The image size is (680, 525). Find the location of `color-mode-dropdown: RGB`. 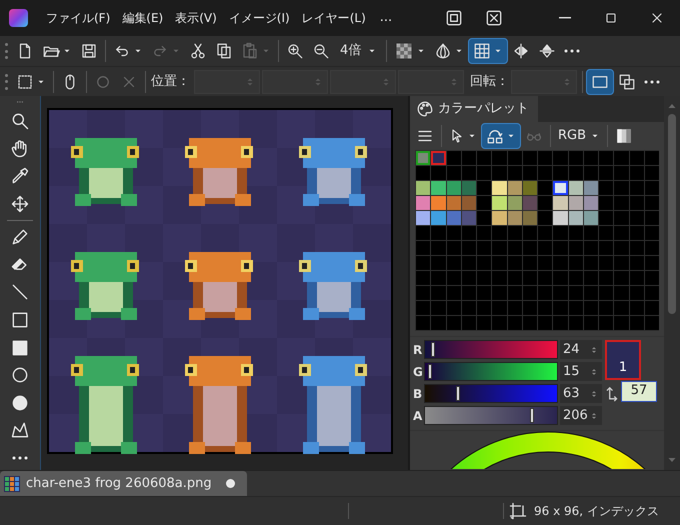

color-mode-dropdown: RGB is located at coordinates (579, 136).